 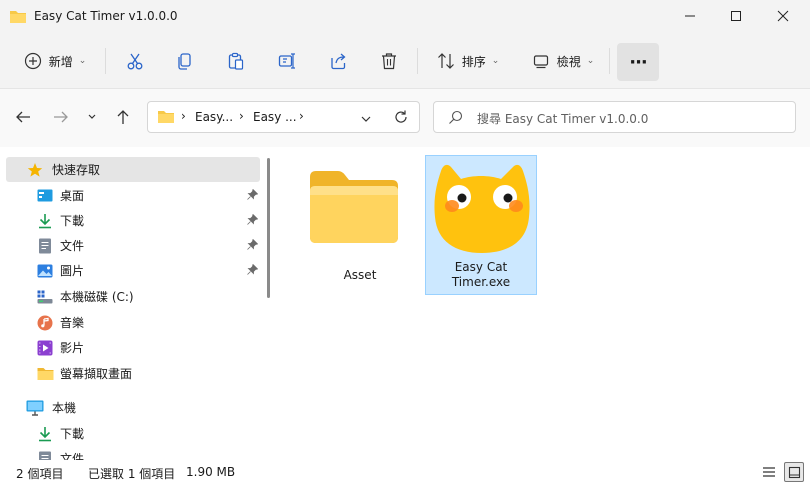 I want to click on file-item-asset: Asset, so click(x=360, y=225).